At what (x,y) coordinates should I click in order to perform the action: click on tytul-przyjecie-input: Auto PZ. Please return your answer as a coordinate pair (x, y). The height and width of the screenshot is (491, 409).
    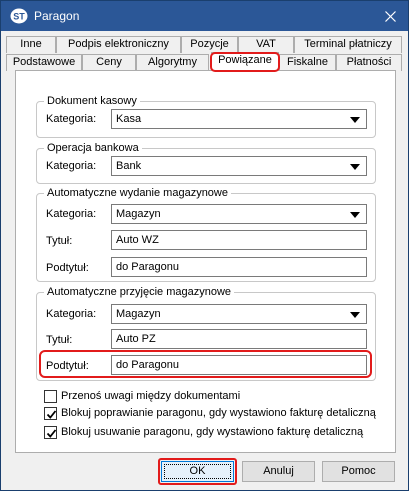
    Looking at the image, I should click on (239, 339).